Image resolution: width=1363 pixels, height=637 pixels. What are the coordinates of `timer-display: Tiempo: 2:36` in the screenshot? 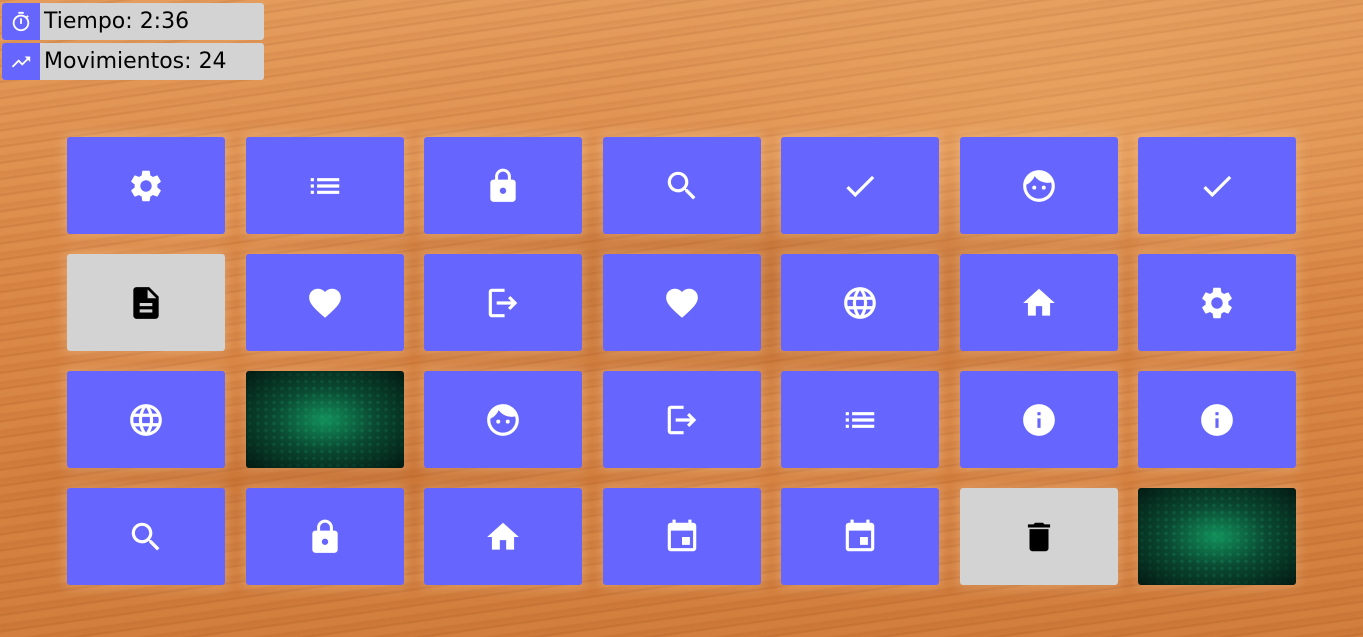 It's located at (133, 21).